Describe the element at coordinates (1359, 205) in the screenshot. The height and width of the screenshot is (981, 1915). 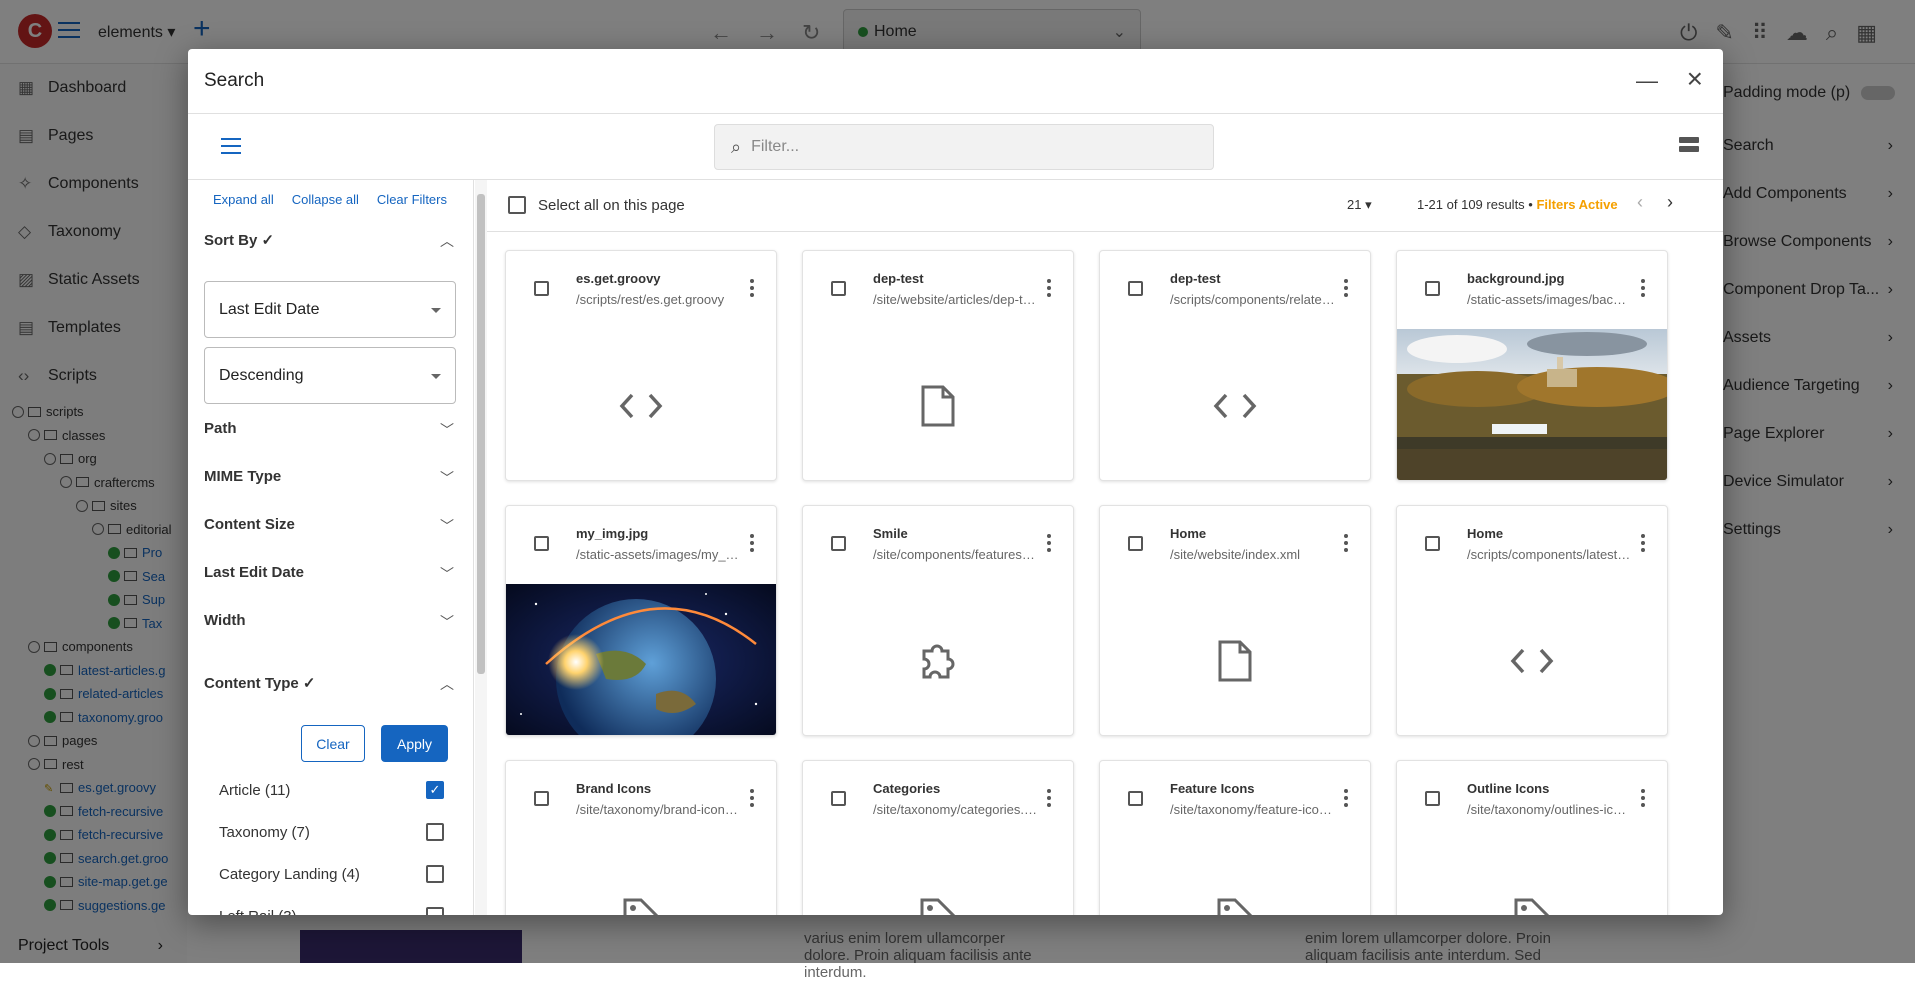
I see `per-page-select: 21 ▾` at that location.